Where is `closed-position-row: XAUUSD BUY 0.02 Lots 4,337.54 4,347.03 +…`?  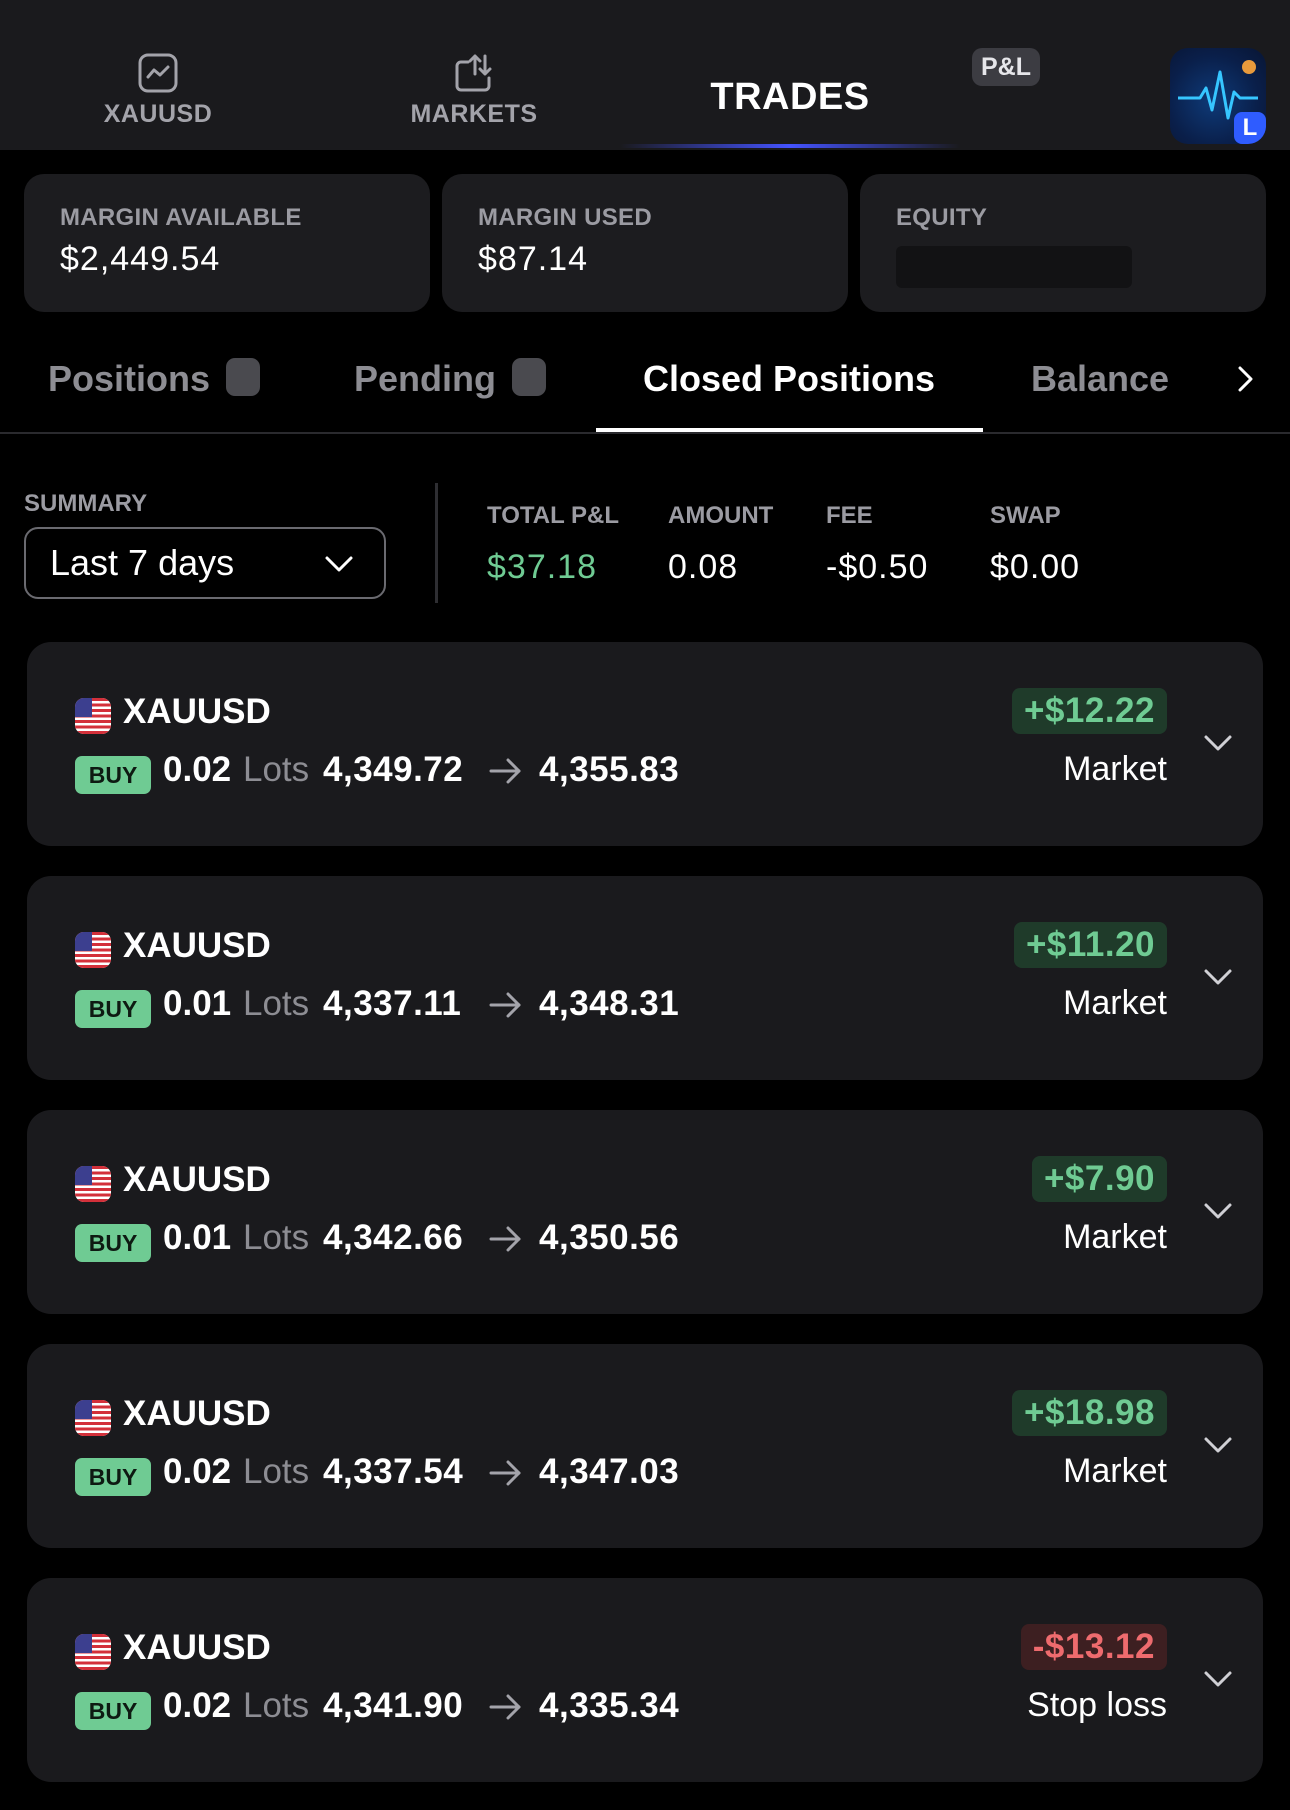 closed-position-row: XAUUSD BUY 0.02 Lots 4,337.54 4,347.03 +… is located at coordinates (645, 1446).